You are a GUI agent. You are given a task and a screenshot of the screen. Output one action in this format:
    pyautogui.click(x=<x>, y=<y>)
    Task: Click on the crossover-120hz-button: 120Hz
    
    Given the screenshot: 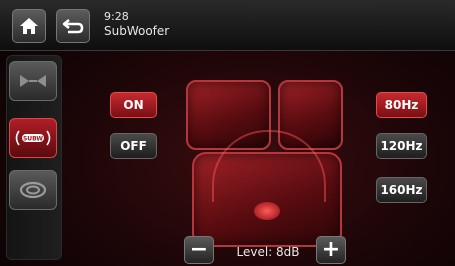 What is the action you would take?
    pyautogui.click(x=401, y=146)
    